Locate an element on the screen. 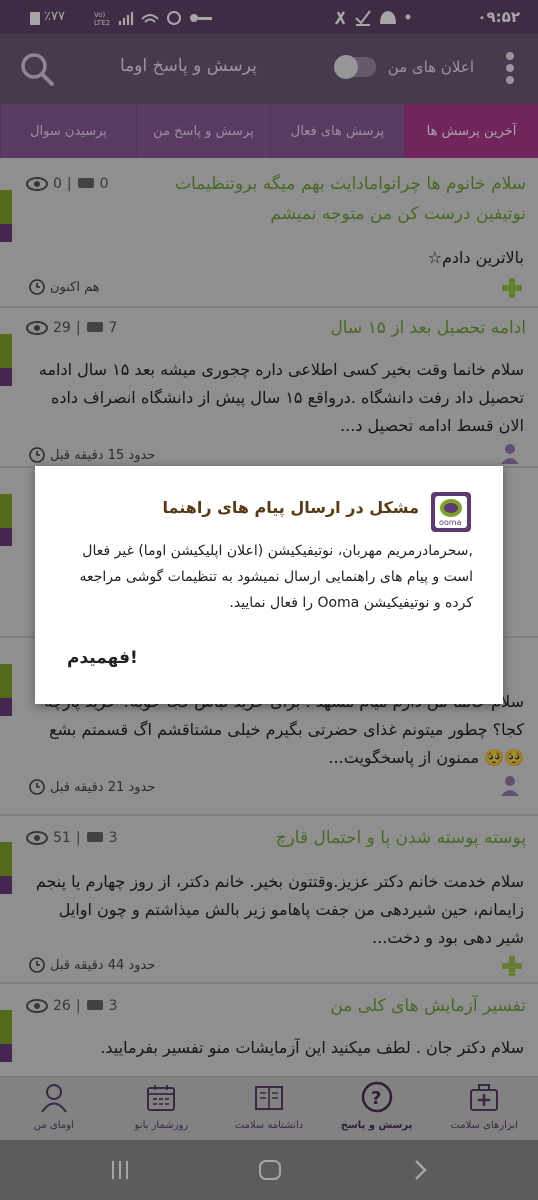 The height and width of the screenshot is (1200, 538). logo-text: ooma is located at coordinates (450, 522).